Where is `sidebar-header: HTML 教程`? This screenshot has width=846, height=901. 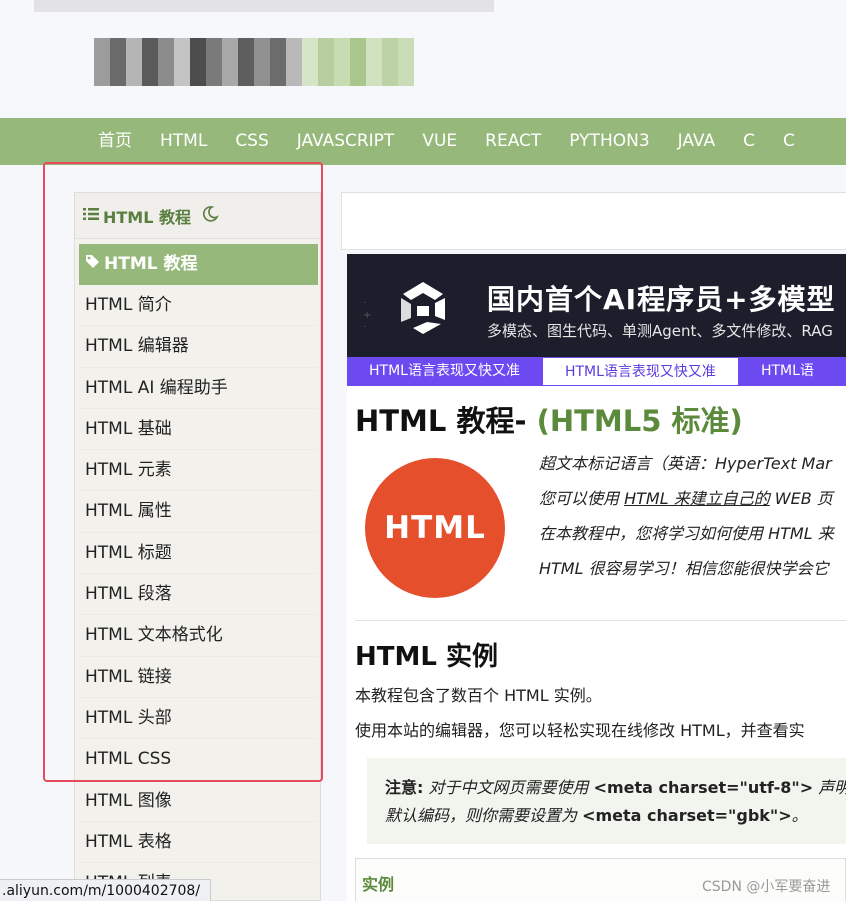
sidebar-header: HTML 教程 is located at coordinates (197, 216).